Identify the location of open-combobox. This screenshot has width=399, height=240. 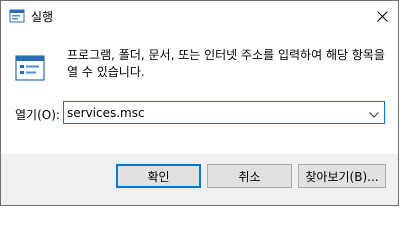
(224, 112).